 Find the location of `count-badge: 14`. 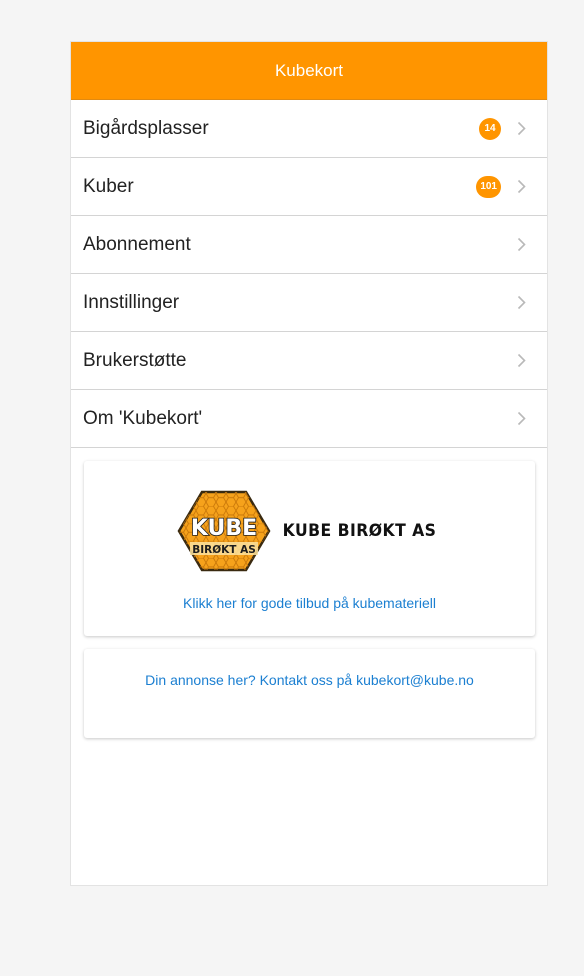

count-badge: 14 is located at coordinates (490, 128).